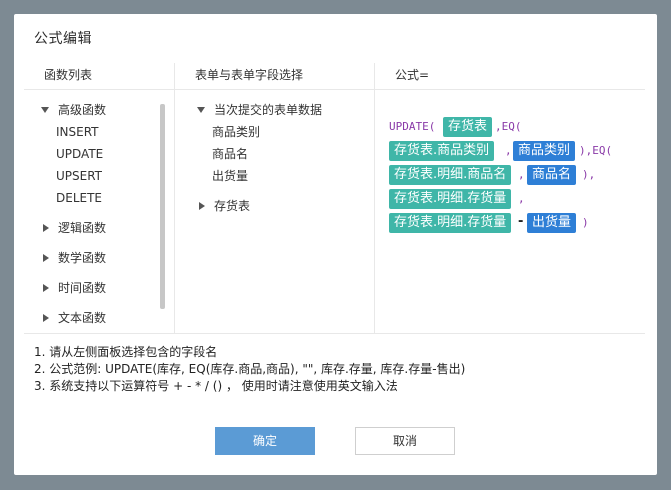 Image resolution: width=671 pixels, height=490 pixels. What do you see at coordinates (79, 198) in the screenshot?
I see `function-item-label: DELETE` at bounding box center [79, 198].